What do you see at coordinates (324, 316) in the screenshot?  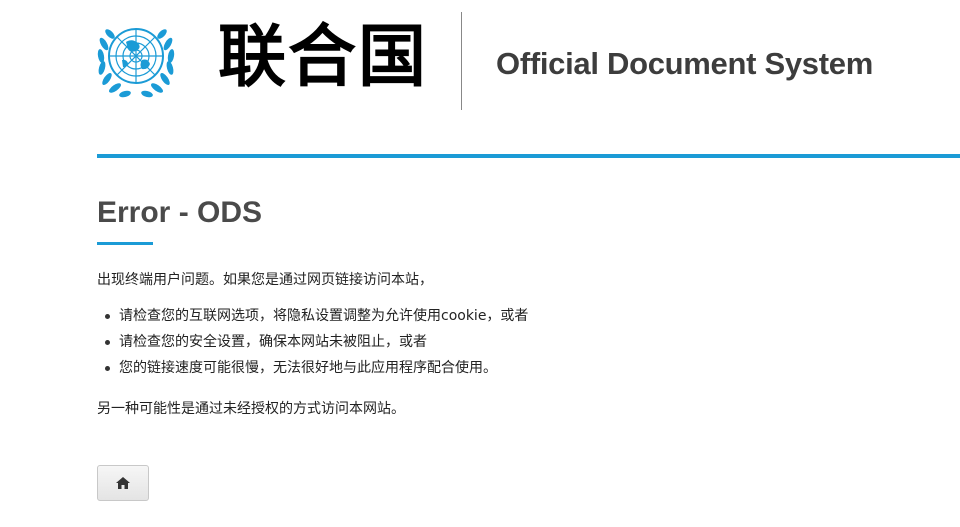 I see `list-item-text: 请检查您的互联网选项，将隐私设置调整为允许使用cookie，或者` at bounding box center [324, 316].